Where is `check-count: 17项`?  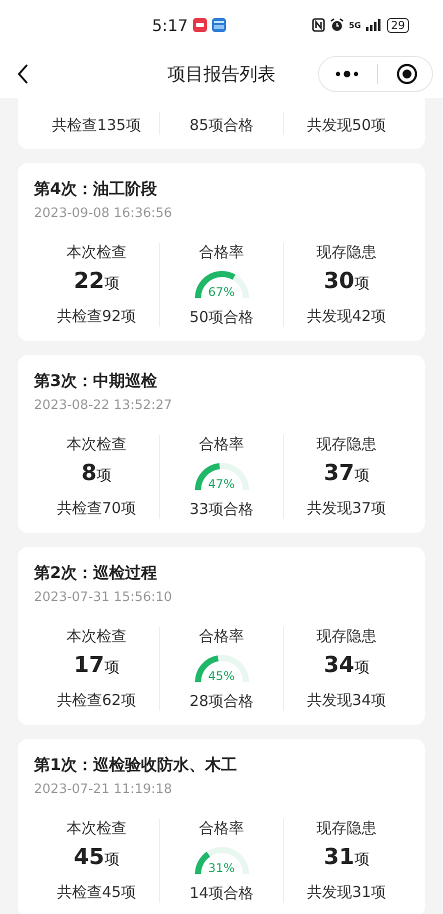
check-count: 17项 is located at coordinates (97, 666).